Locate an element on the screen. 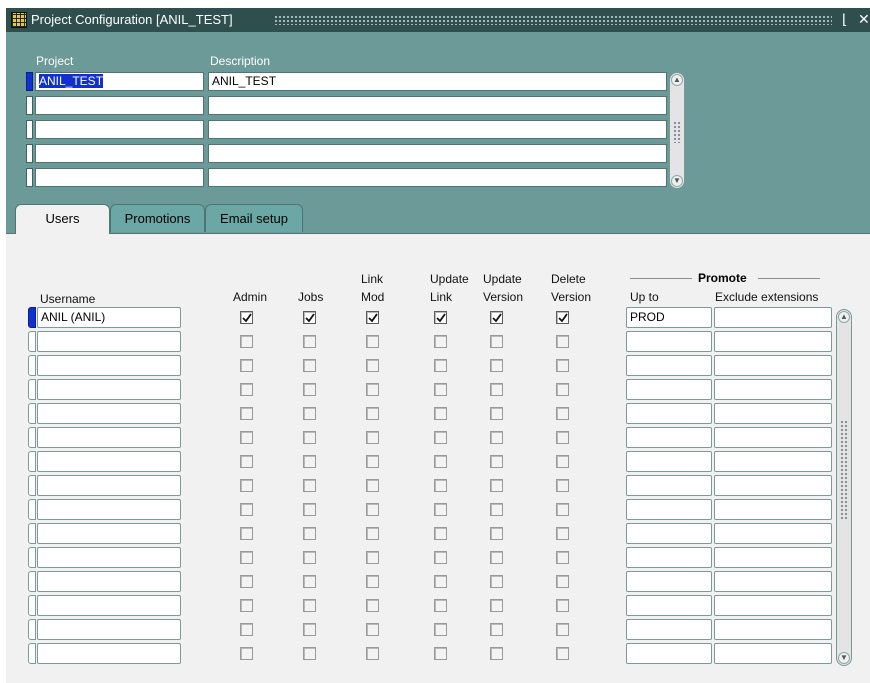  tab-email-setup: Email setup is located at coordinates (254, 218).